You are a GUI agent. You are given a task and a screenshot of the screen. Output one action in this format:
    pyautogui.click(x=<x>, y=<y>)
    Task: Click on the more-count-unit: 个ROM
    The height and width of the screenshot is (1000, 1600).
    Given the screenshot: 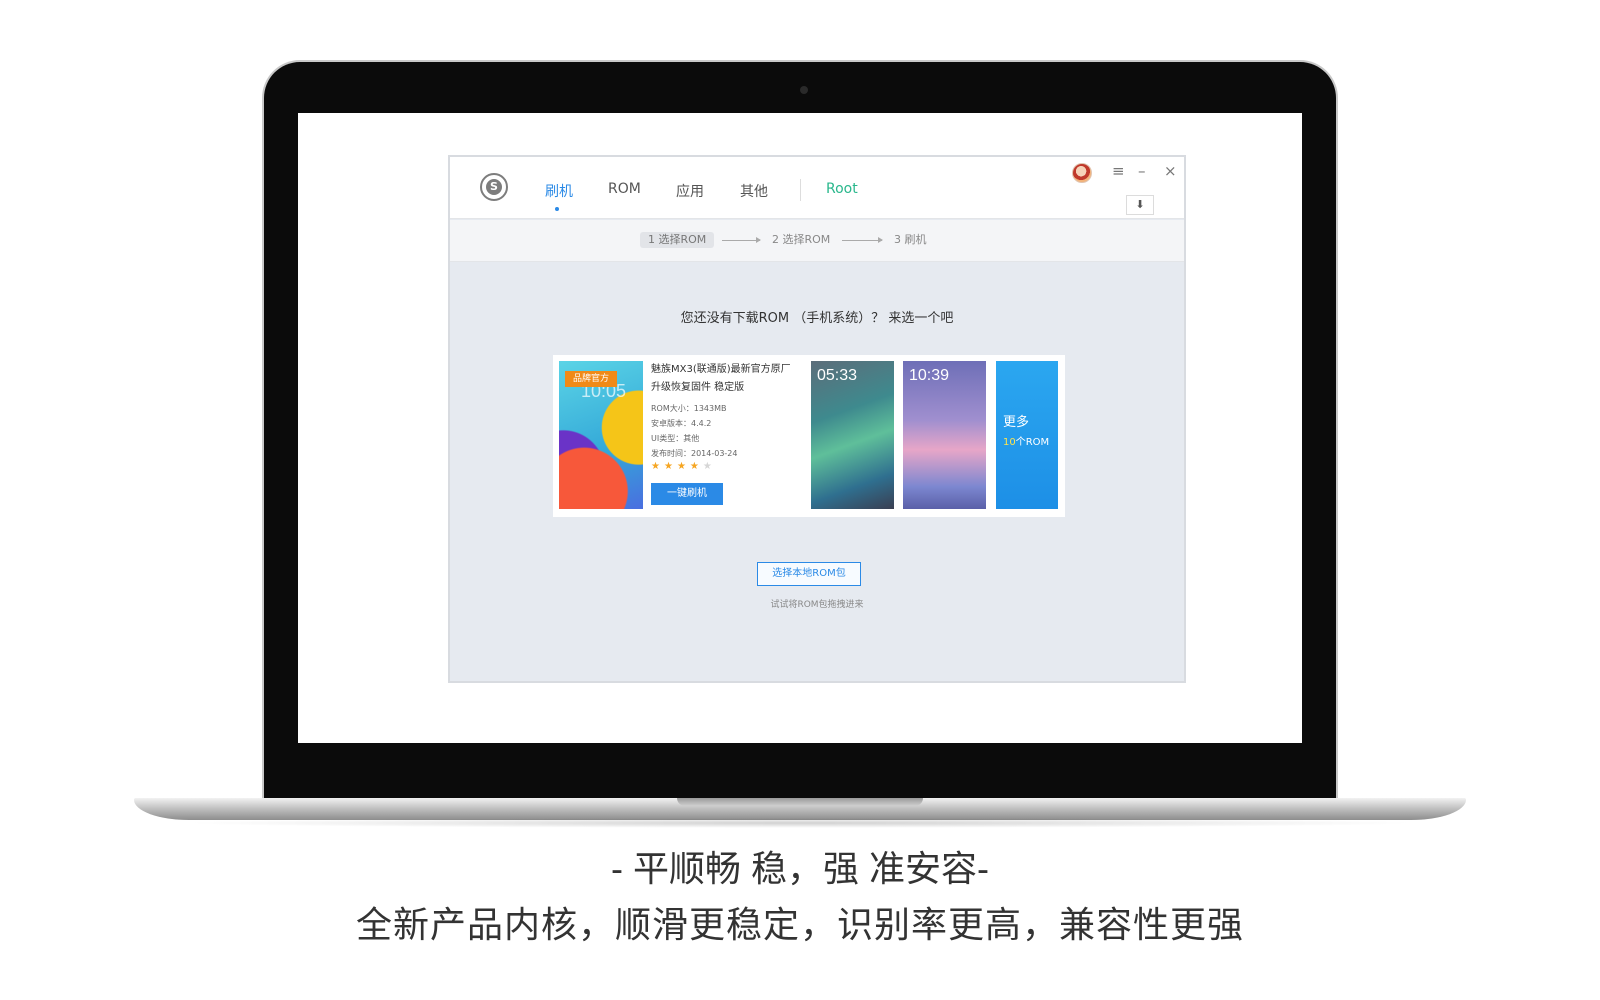 What is the action you would take?
    pyautogui.click(x=1032, y=442)
    